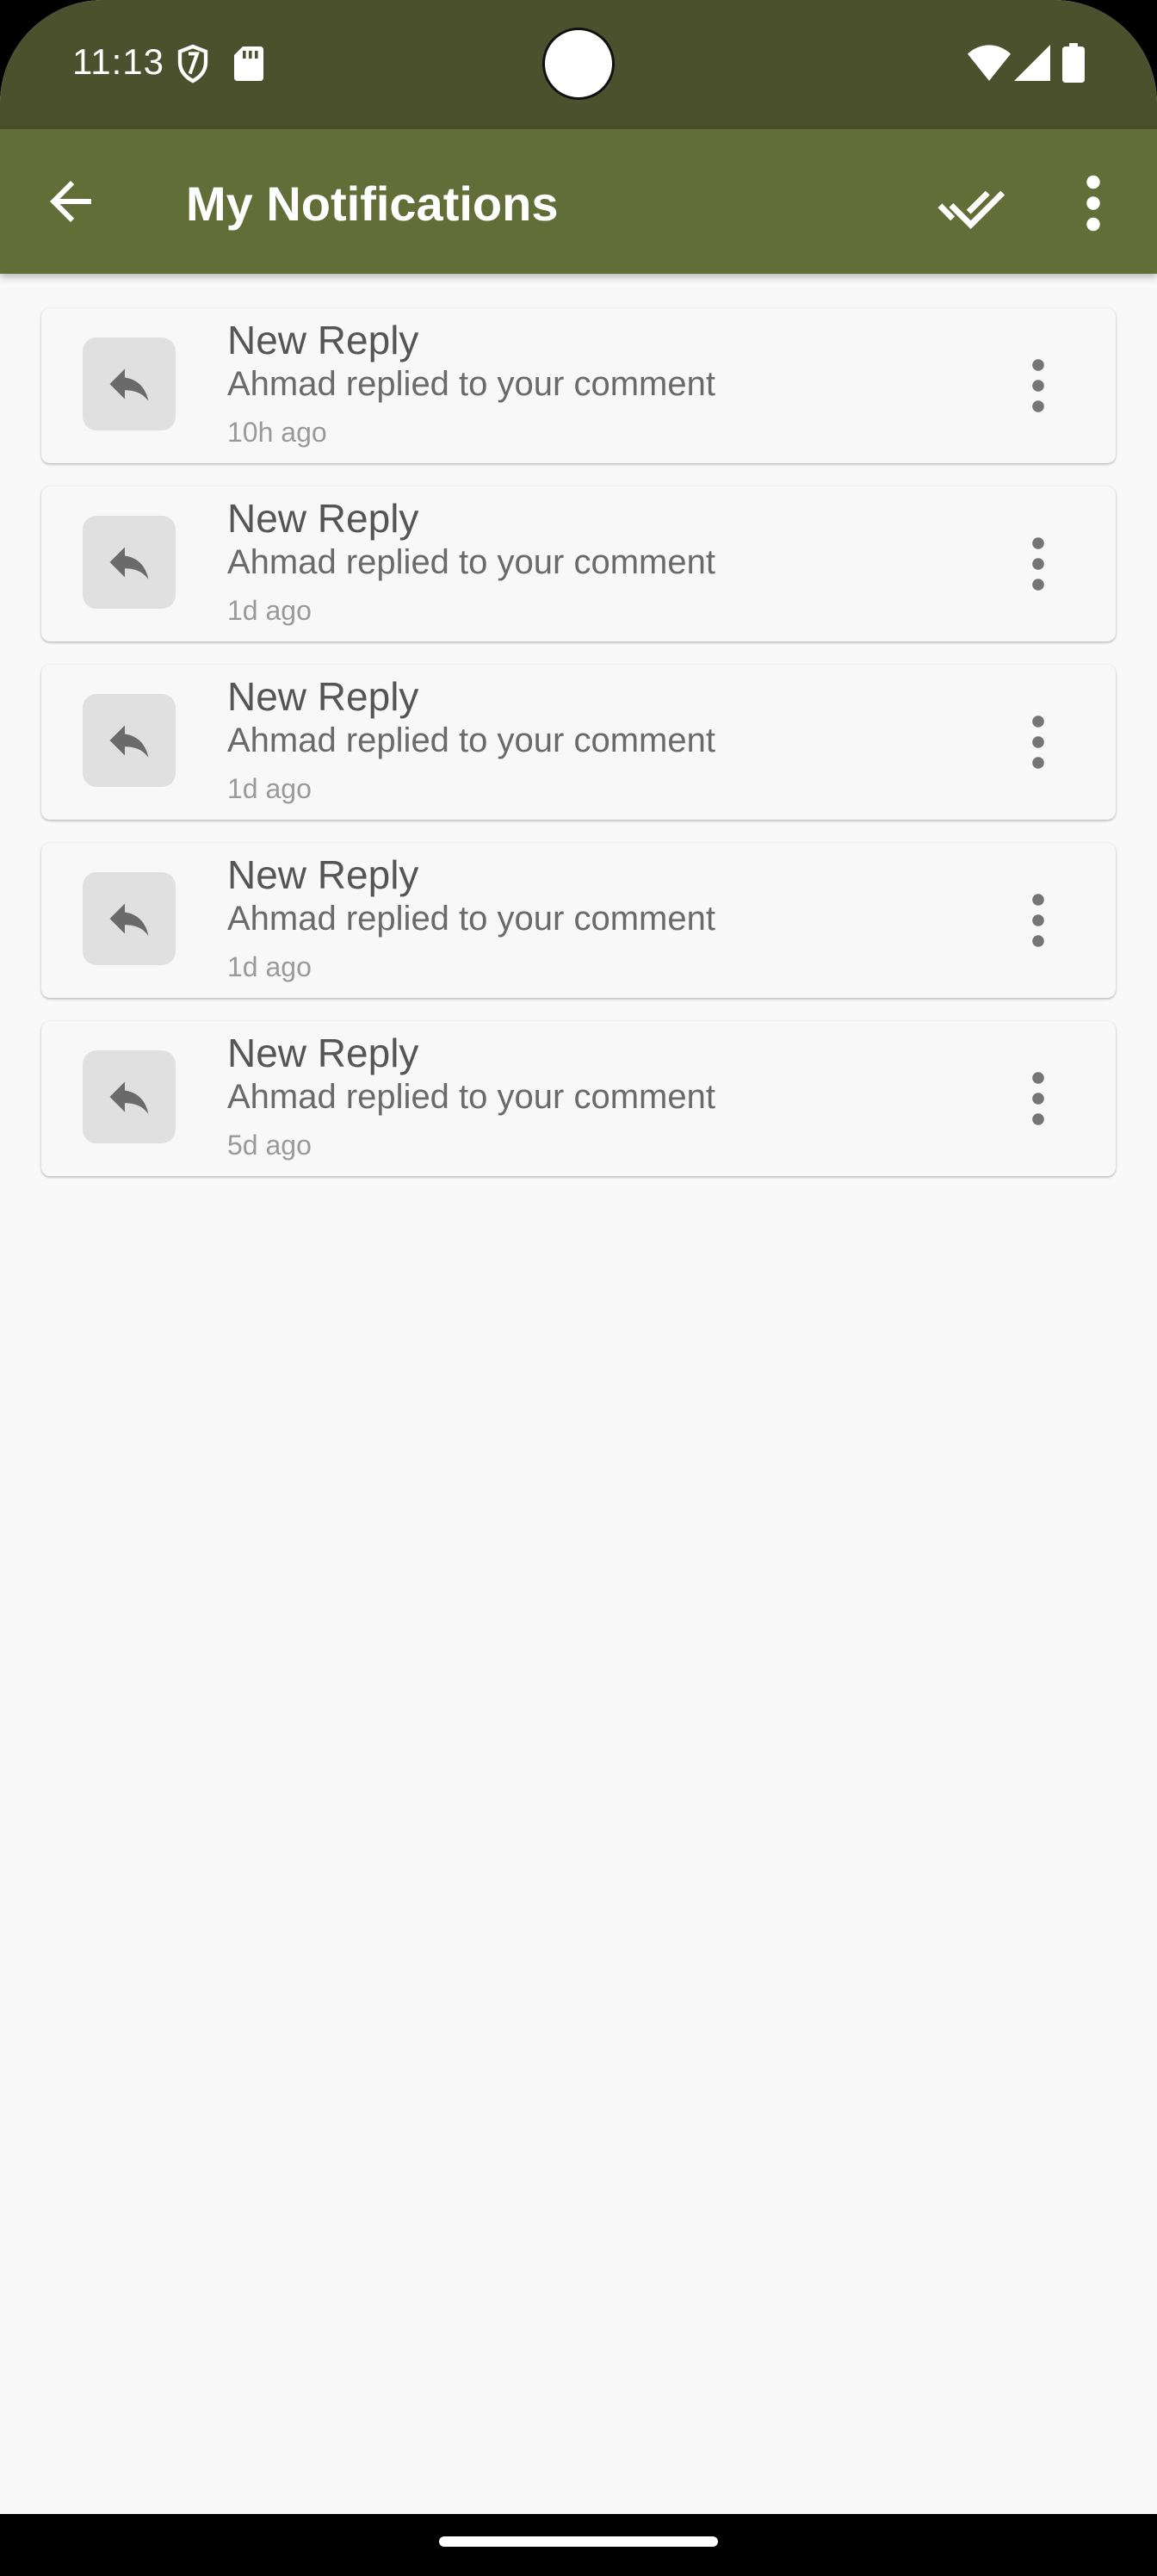  I want to click on wifi-icon, so click(990, 63).